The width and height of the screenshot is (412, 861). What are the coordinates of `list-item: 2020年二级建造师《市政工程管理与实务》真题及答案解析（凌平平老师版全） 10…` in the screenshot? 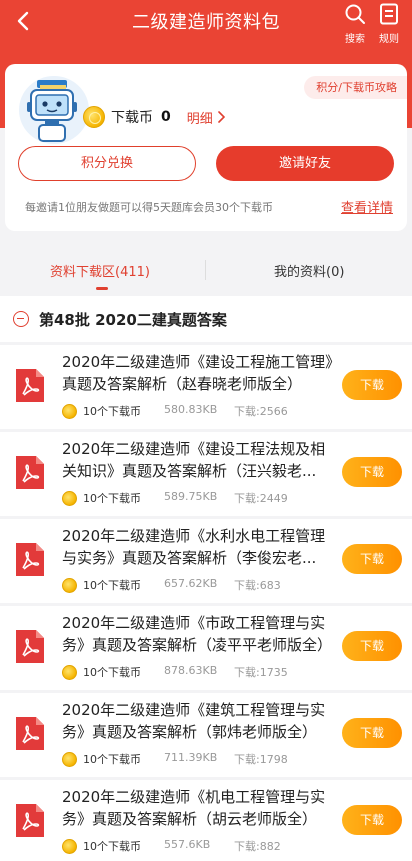 It's located at (206, 648).